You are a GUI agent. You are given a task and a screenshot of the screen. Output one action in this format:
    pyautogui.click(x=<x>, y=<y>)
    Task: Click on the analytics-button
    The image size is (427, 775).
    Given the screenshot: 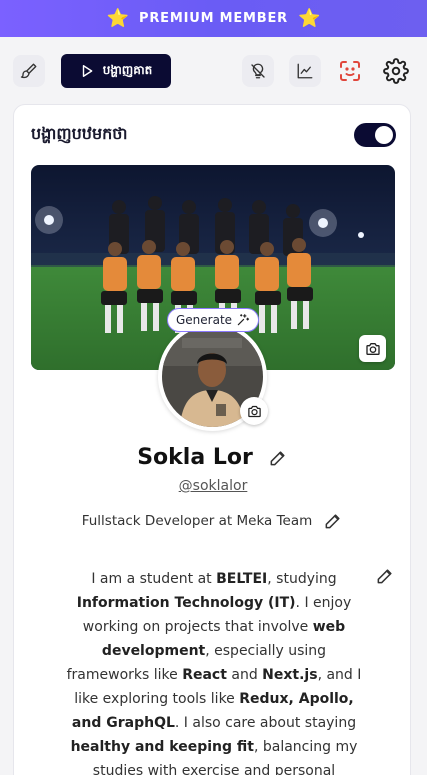 What is the action you would take?
    pyautogui.click(x=305, y=71)
    